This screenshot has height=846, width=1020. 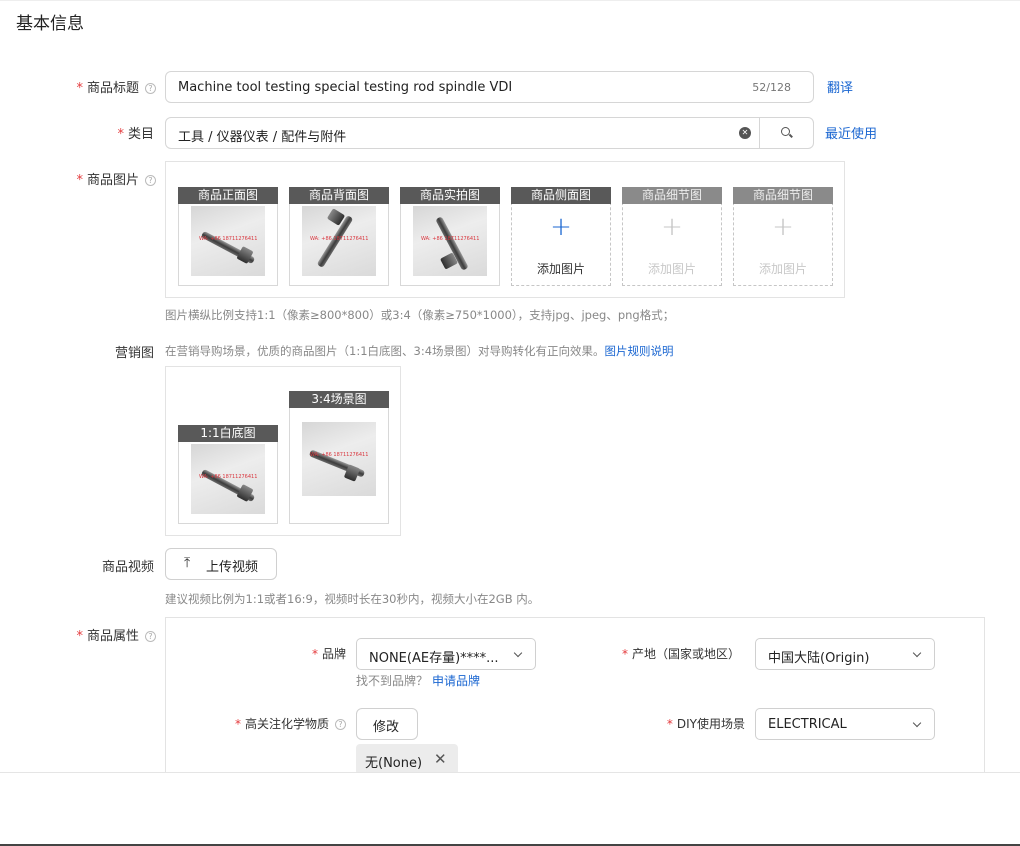 I want to click on category-search-button, so click(x=786, y=133).